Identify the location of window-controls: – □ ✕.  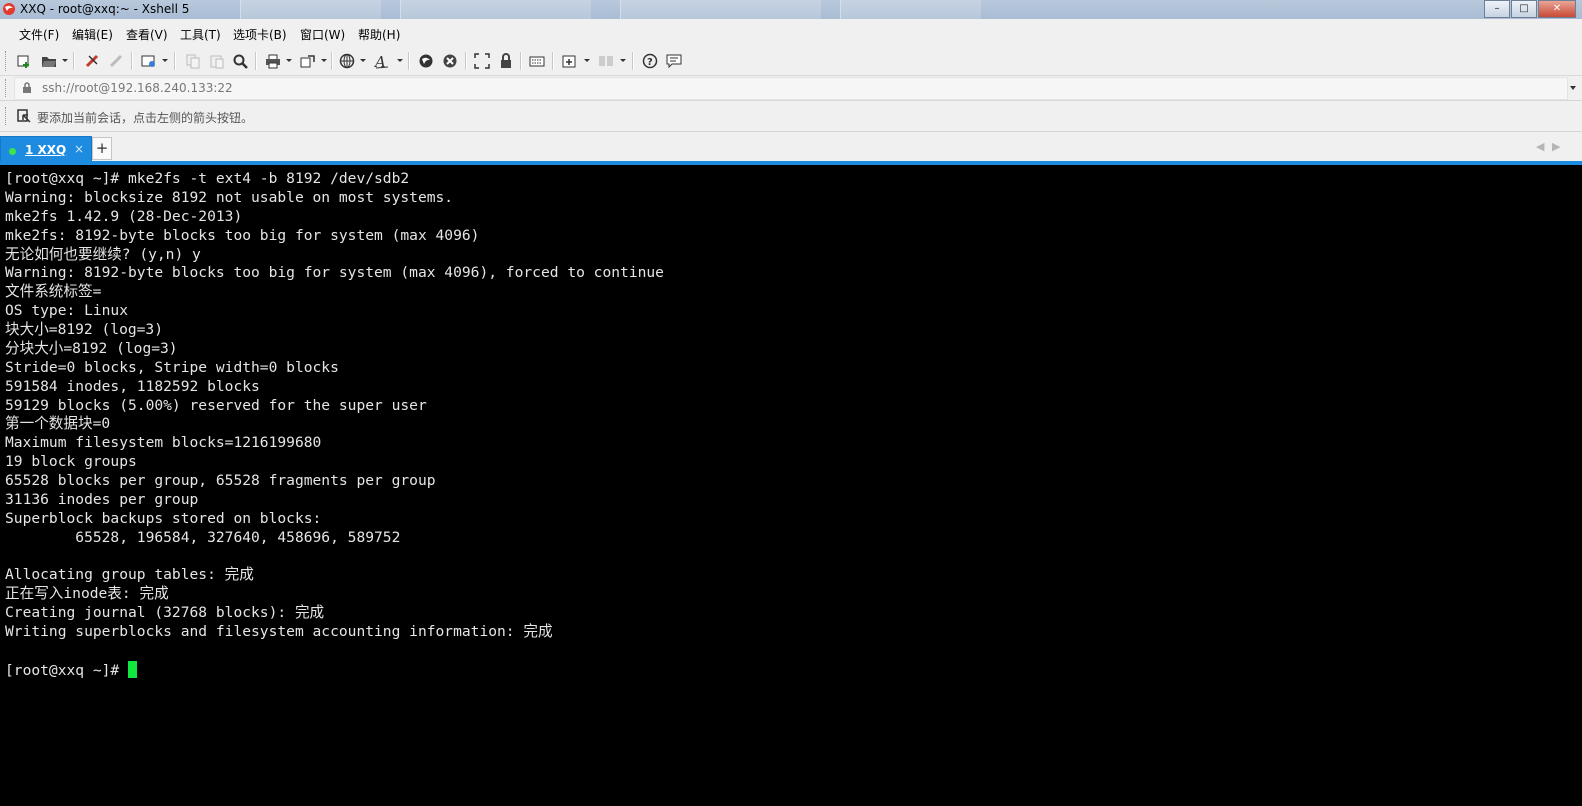
(1529, 9).